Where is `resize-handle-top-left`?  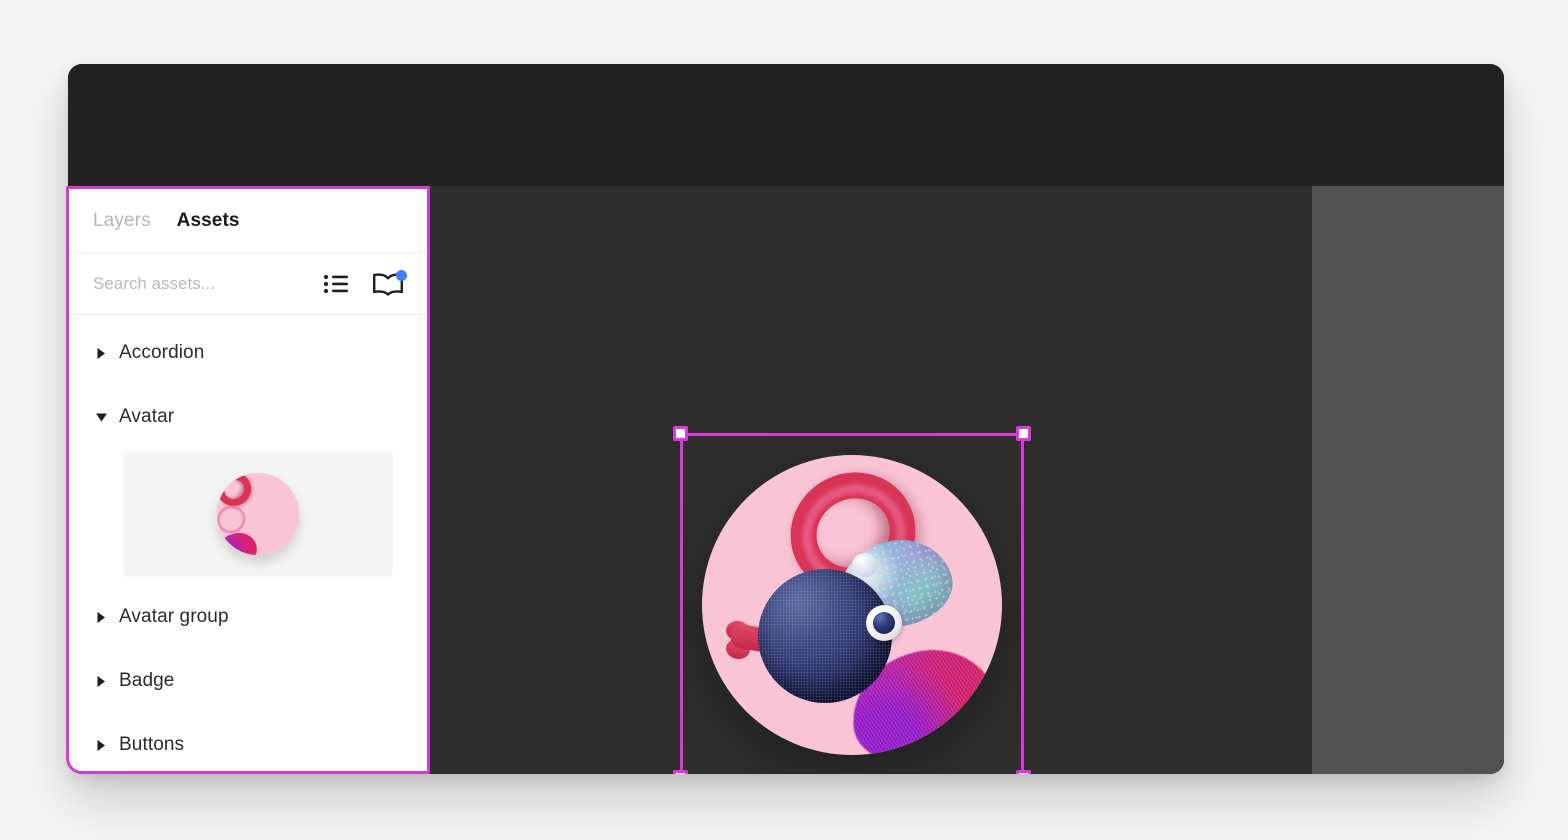
resize-handle-top-left is located at coordinates (680, 433).